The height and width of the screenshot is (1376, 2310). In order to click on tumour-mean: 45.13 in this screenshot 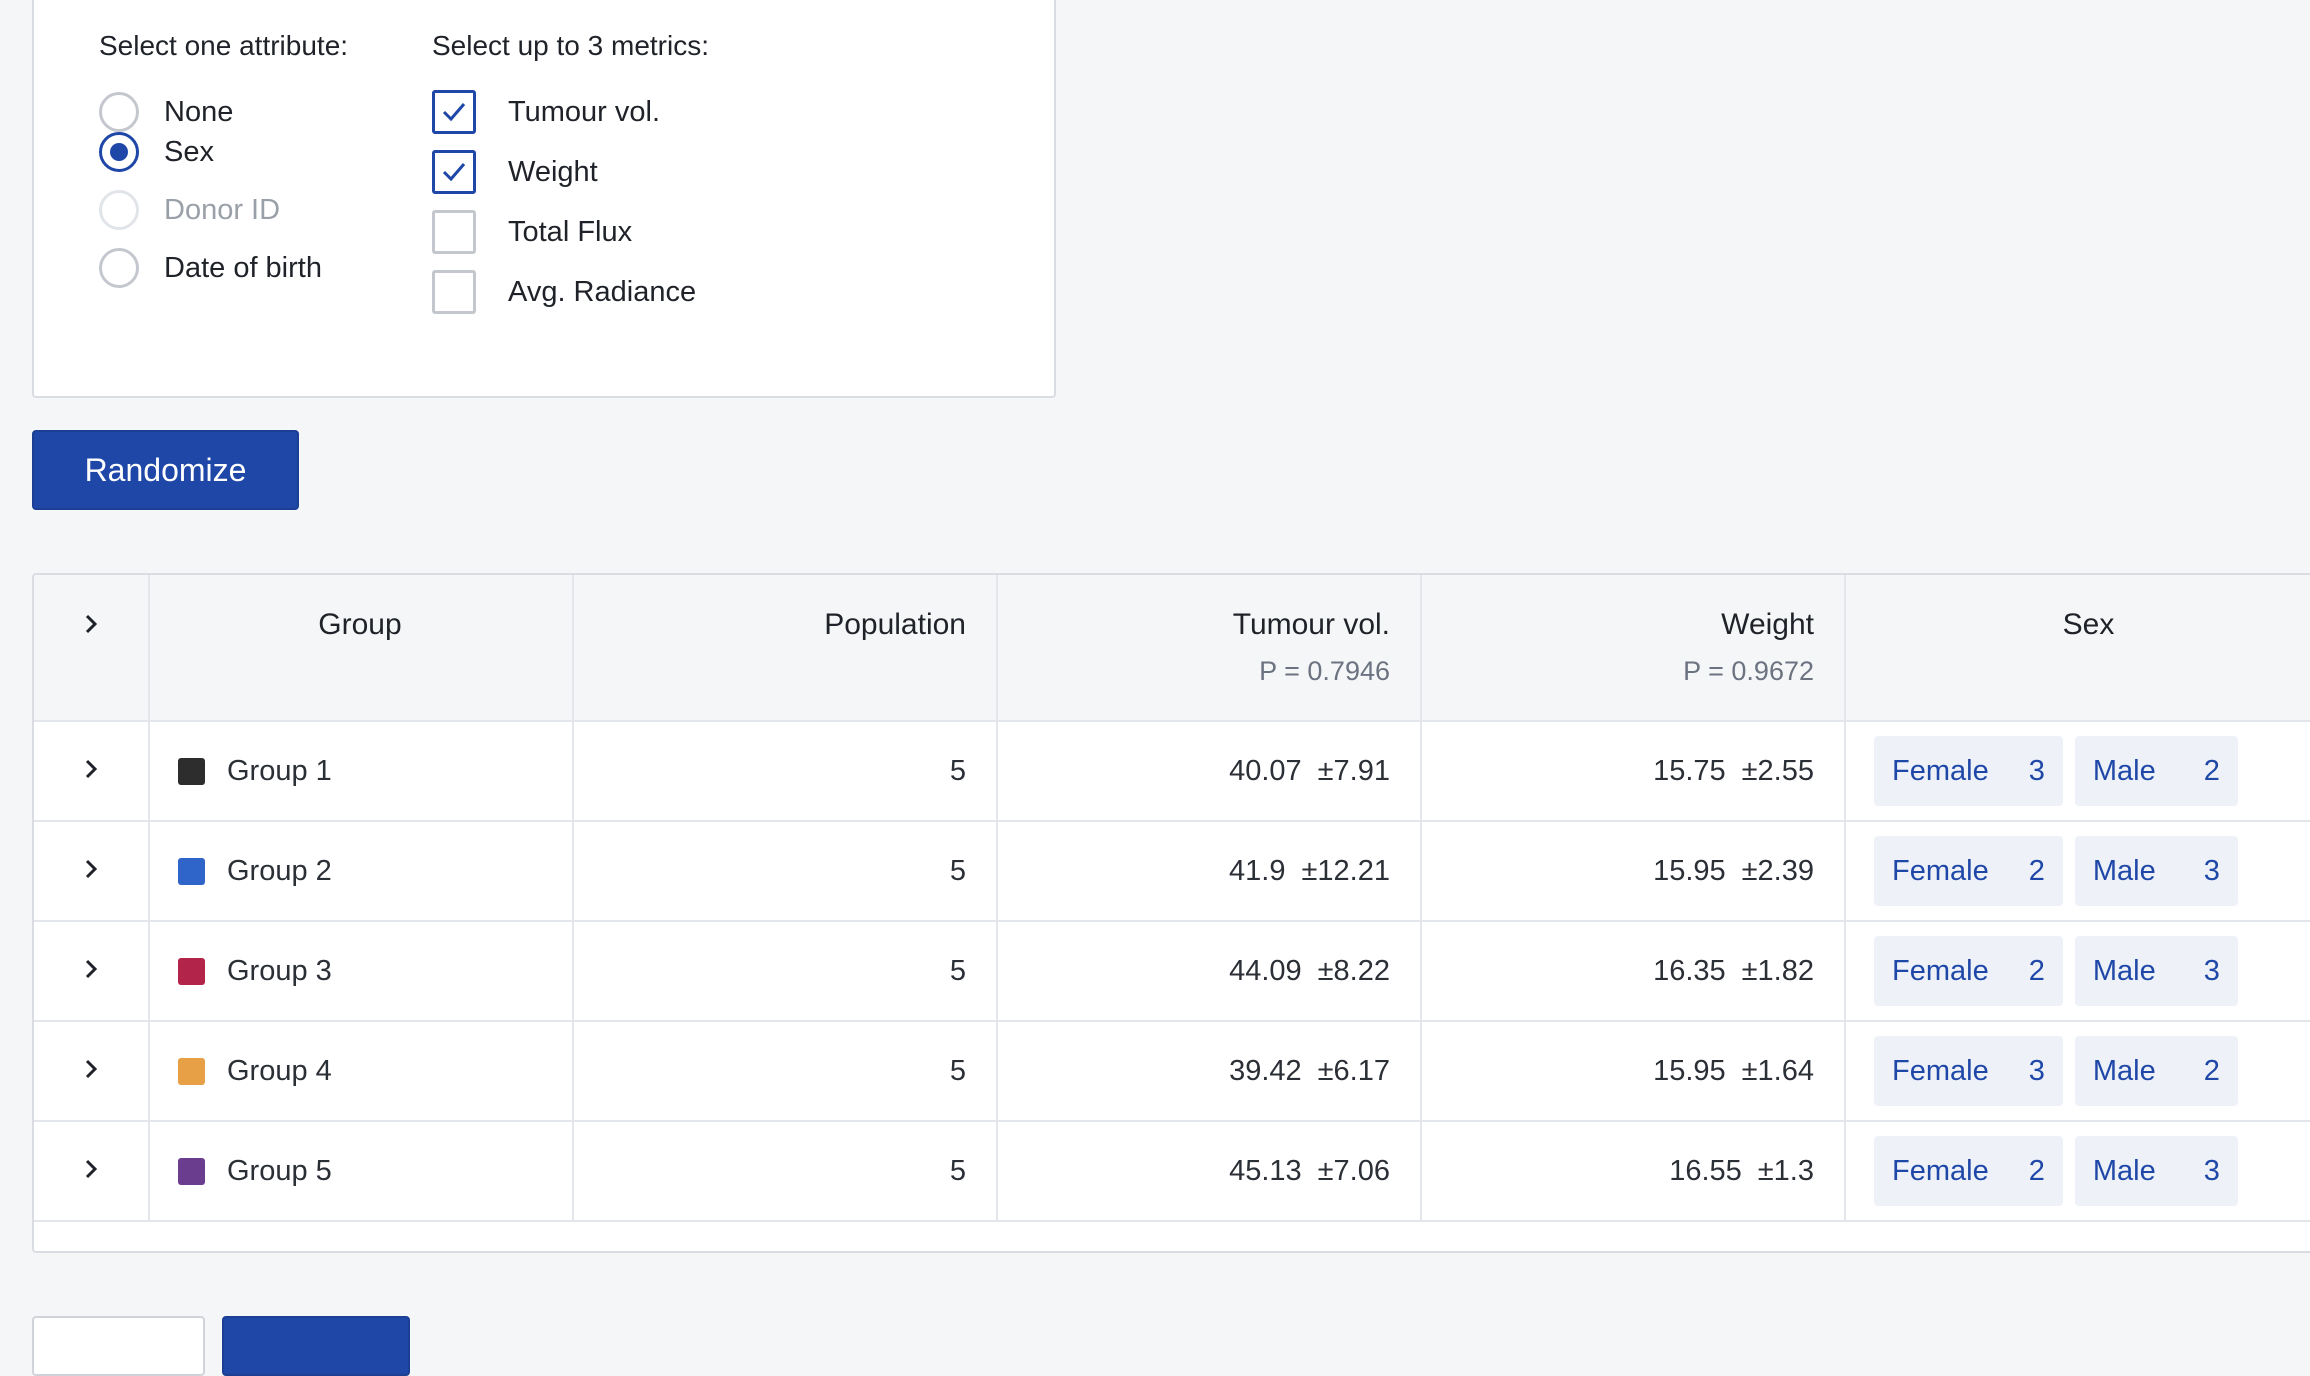, I will do `click(1265, 1170)`.